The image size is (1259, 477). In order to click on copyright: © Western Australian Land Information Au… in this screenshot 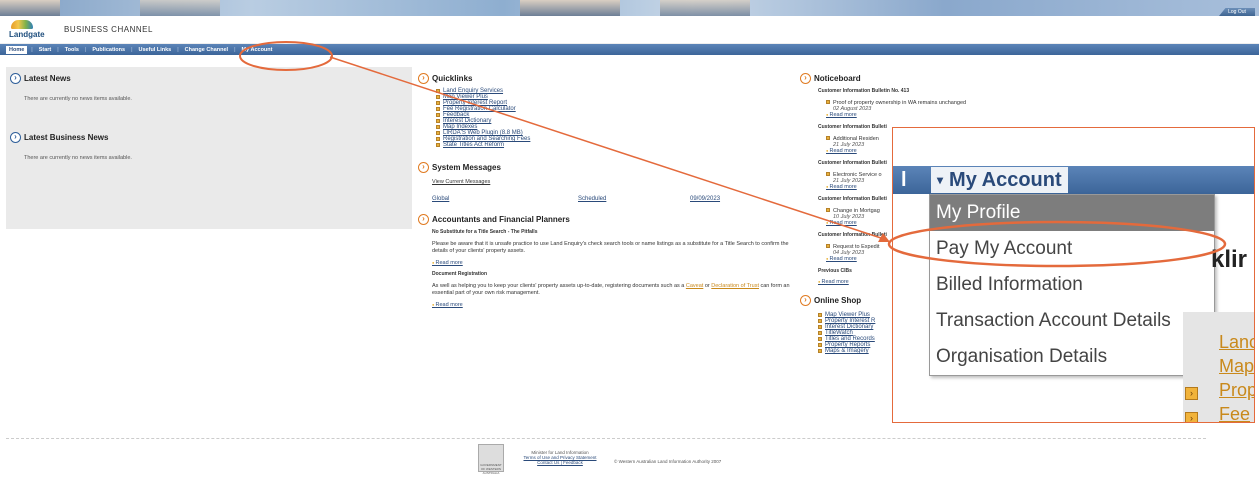, I will do `click(668, 461)`.